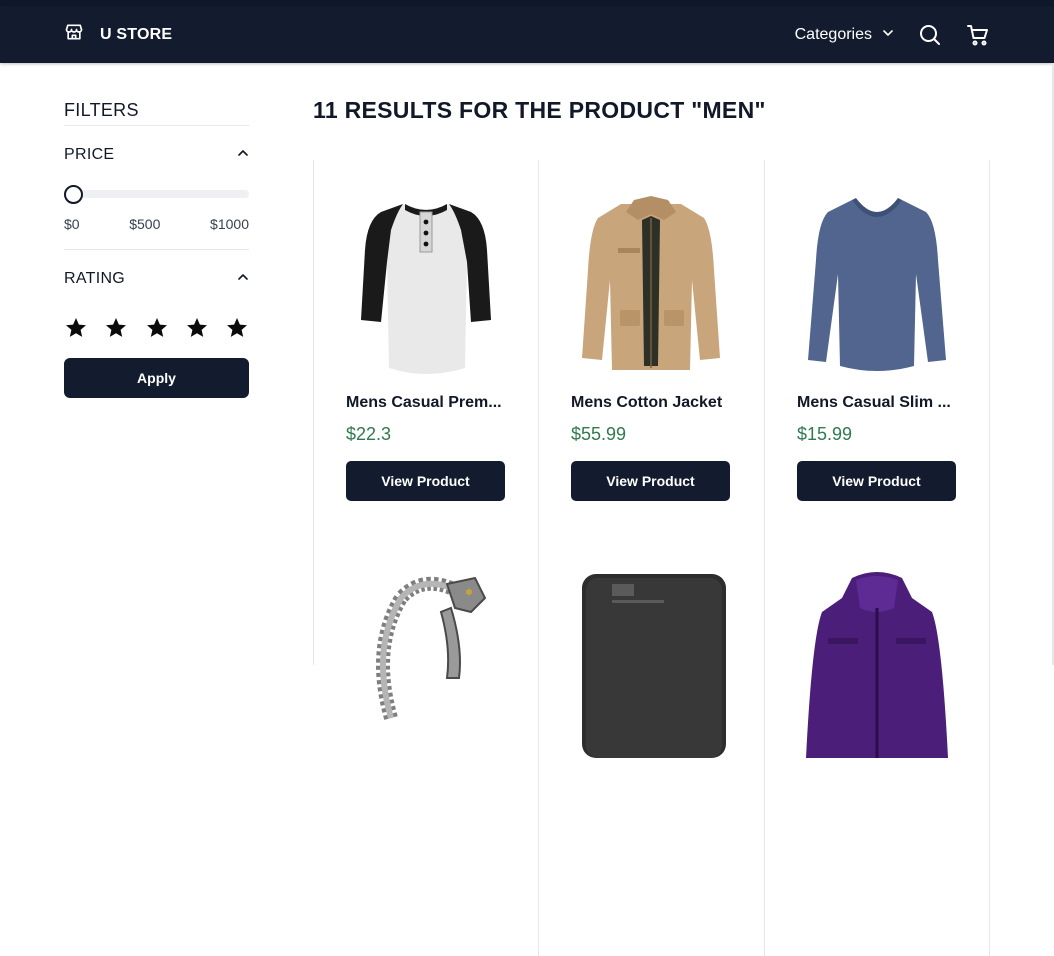 This screenshot has height=956, width=1054. I want to click on product-price: $22.3, so click(369, 434).